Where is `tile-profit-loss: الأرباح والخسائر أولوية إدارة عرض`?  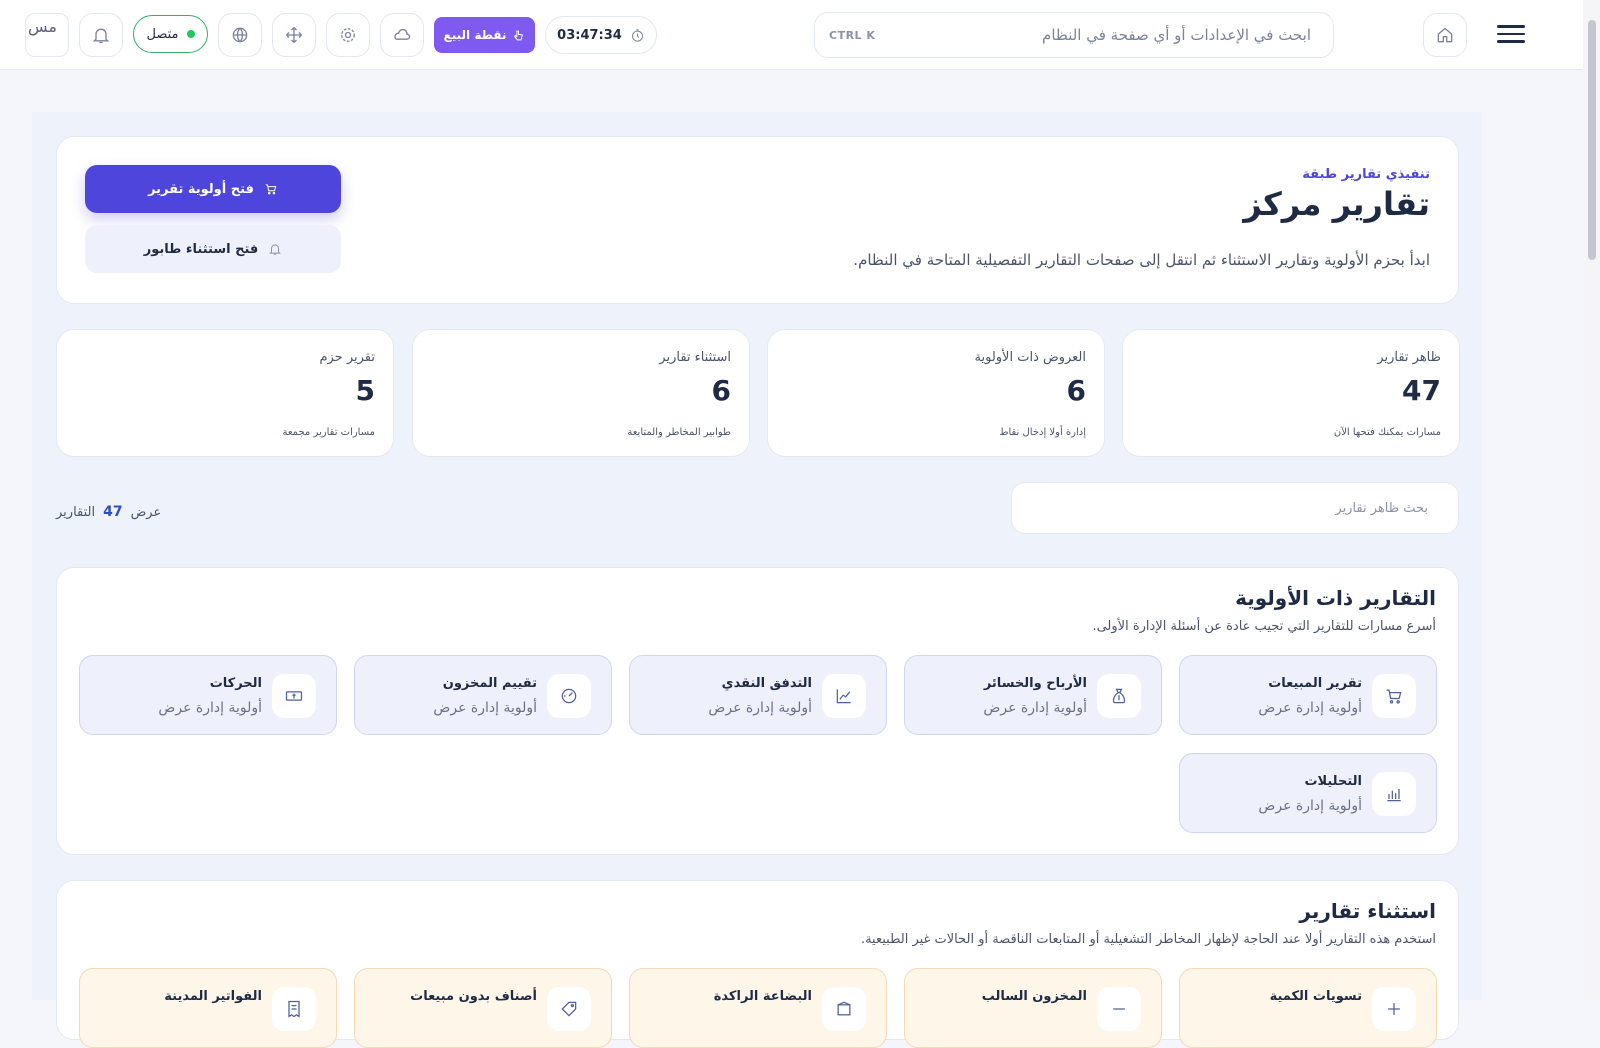 tile-profit-loss: الأرباح والخسائر أولوية إدارة عرض is located at coordinates (1033, 695).